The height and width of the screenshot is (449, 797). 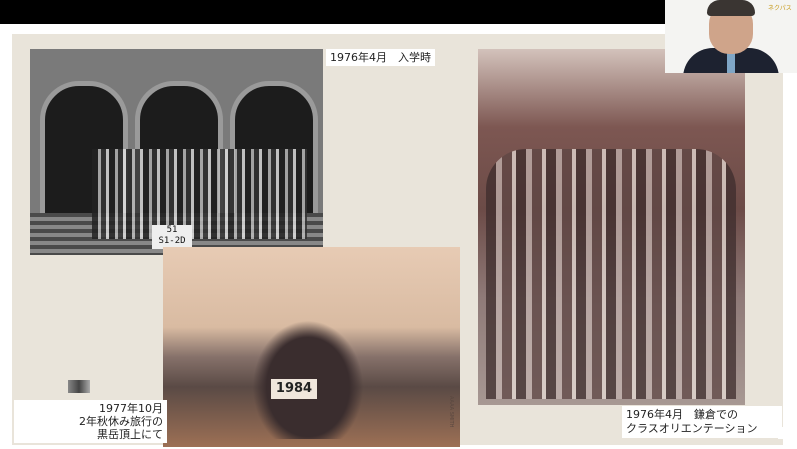 I want to click on small-thumbnail, so click(x=79, y=386).